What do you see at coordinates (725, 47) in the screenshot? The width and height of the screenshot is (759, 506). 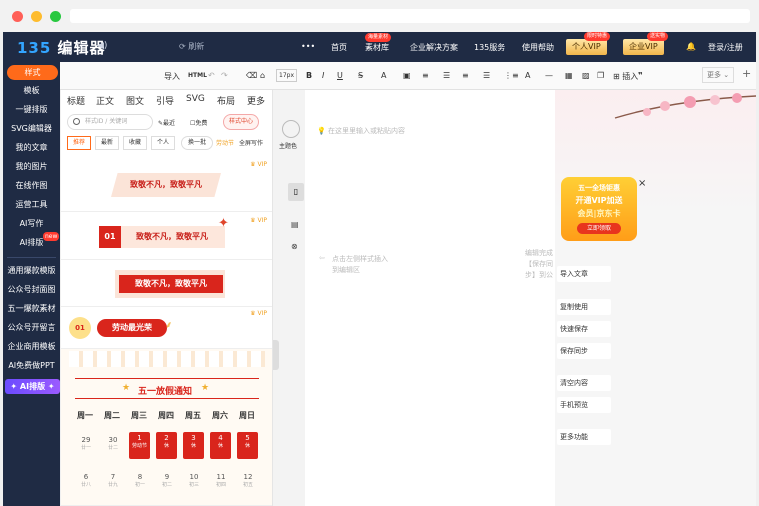 I see `login-link: 登录/注册` at bounding box center [725, 47].